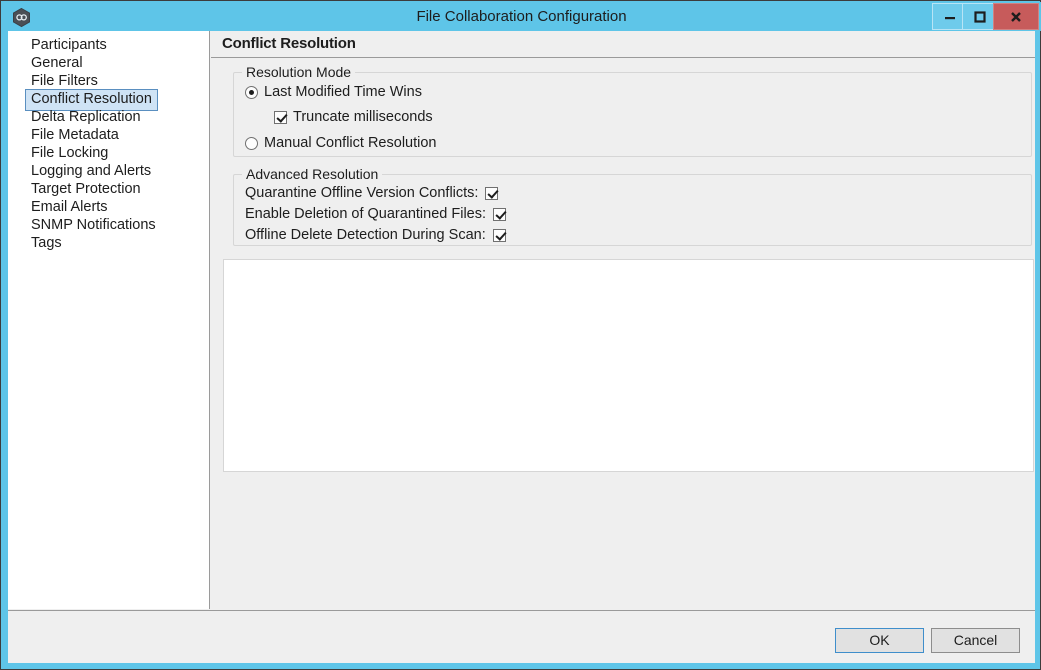 The width and height of the screenshot is (1041, 670). I want to click on maximize-icon, so click(979, 16).